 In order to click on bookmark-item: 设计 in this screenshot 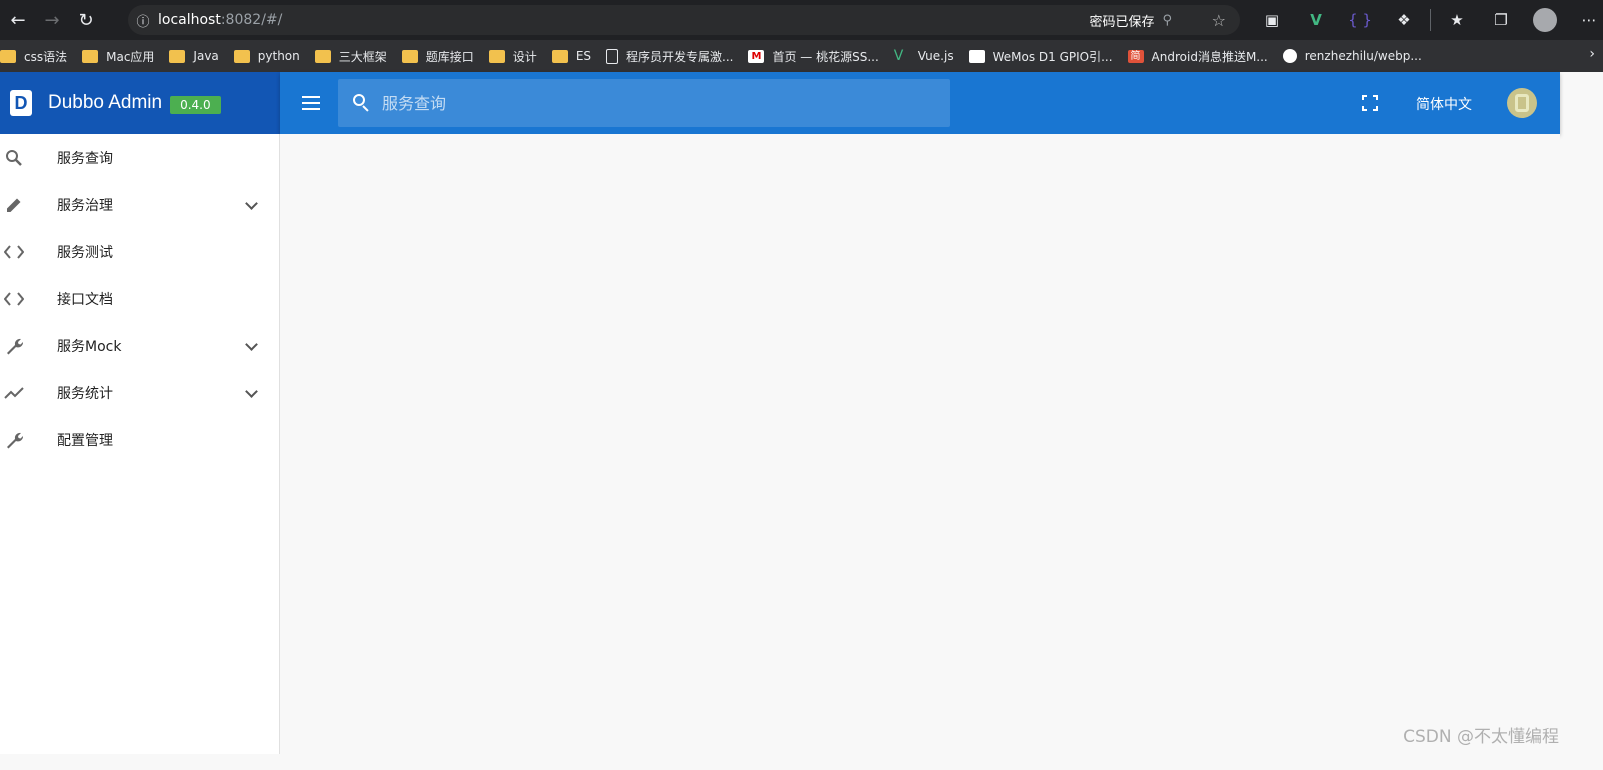, I will do `click(512, 56)`.